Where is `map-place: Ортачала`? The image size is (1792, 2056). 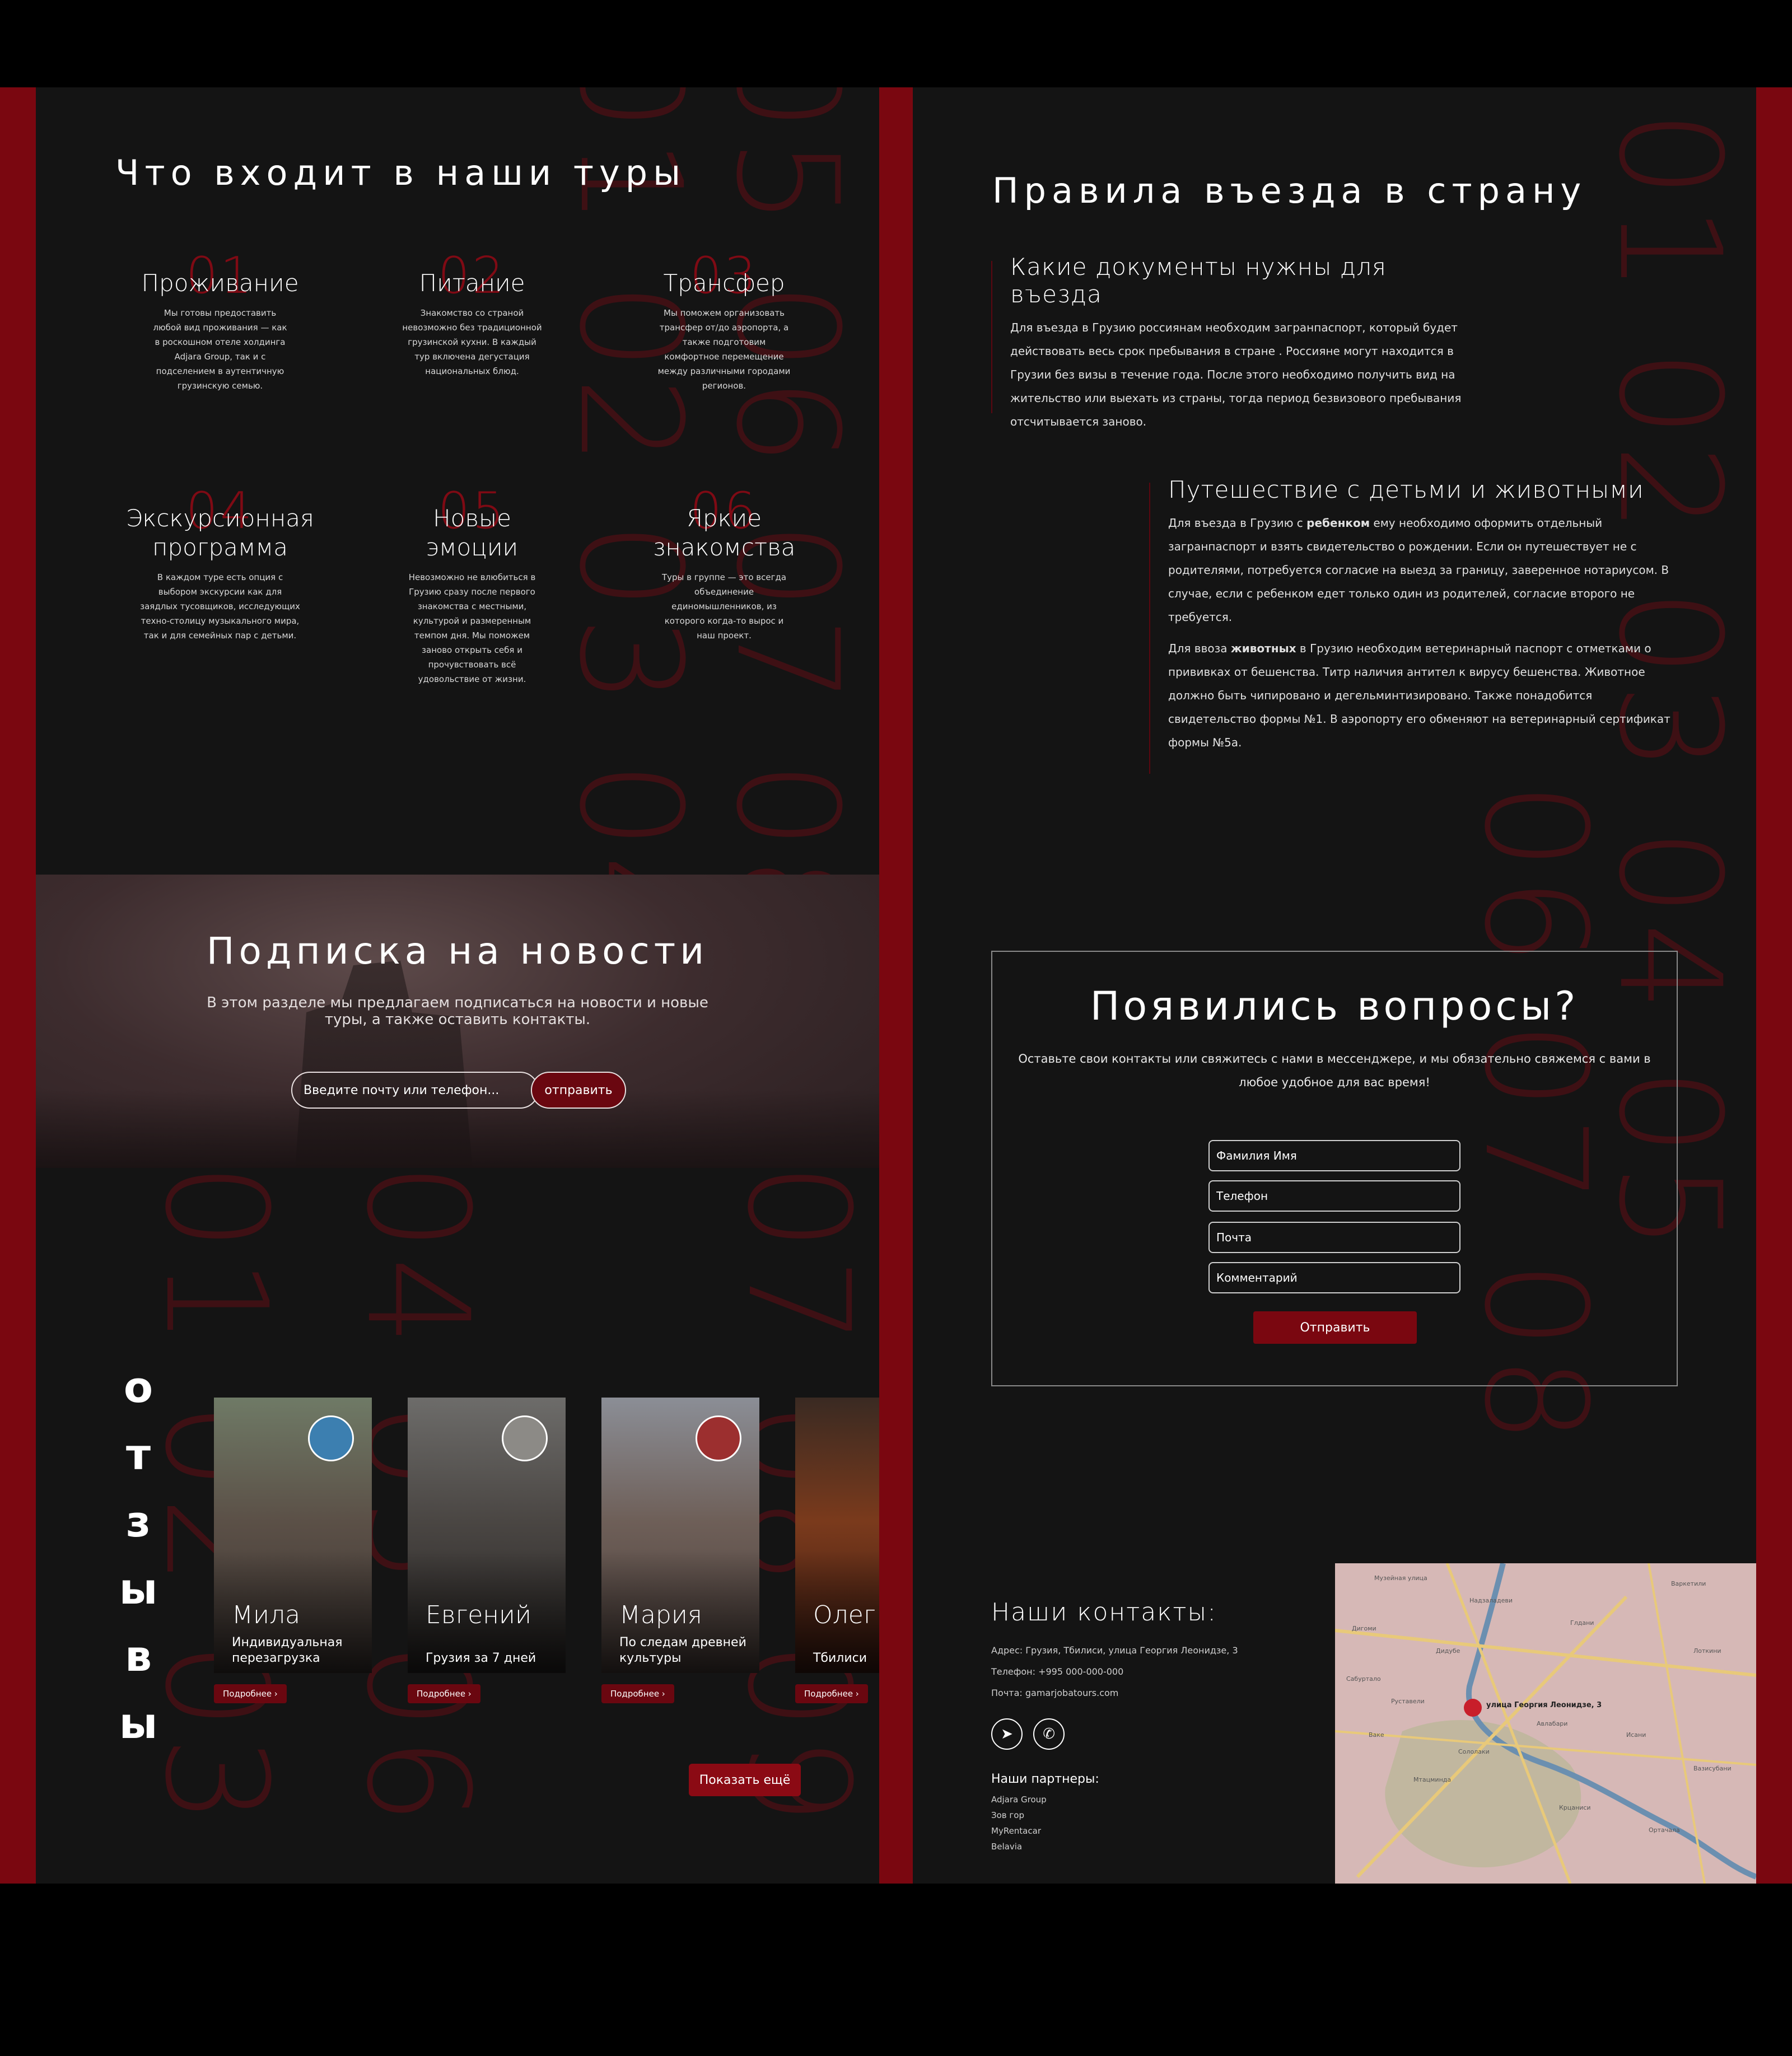
map-place: Ортачала is located at coordinates (1665, 1830).